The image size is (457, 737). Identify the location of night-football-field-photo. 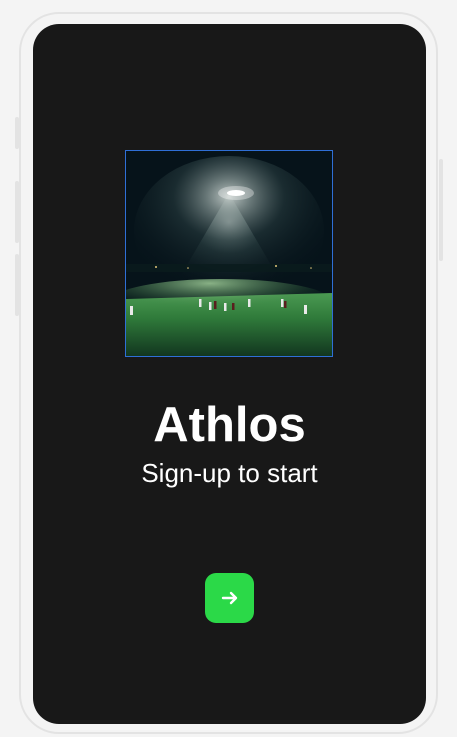
(229, 253).